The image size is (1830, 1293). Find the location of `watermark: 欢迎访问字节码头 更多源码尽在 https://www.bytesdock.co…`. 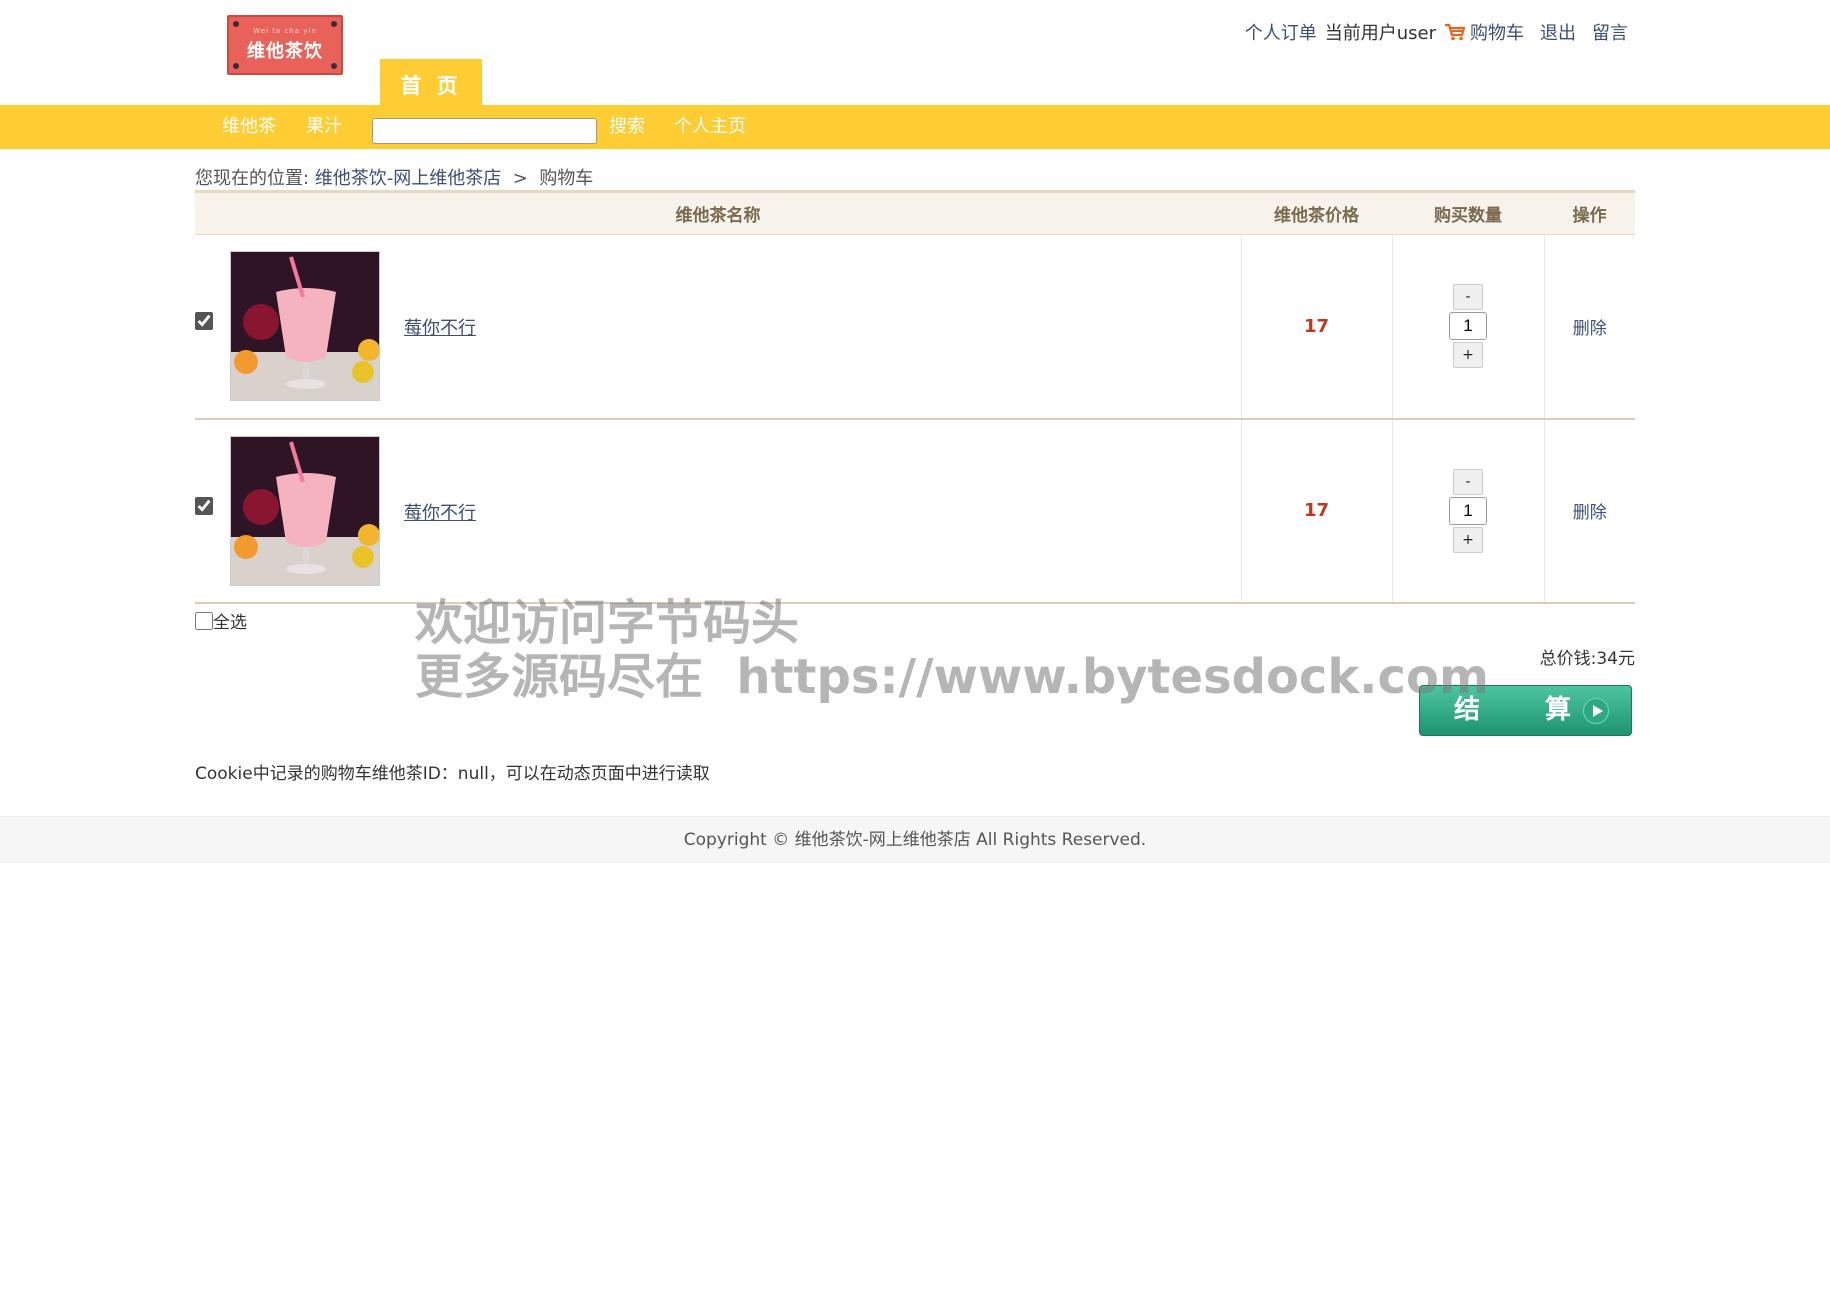

watermark: 欢迎访问字节码头 更多源码尽在 https://www.bytesdock.co… is located at coordinates (952, 650).